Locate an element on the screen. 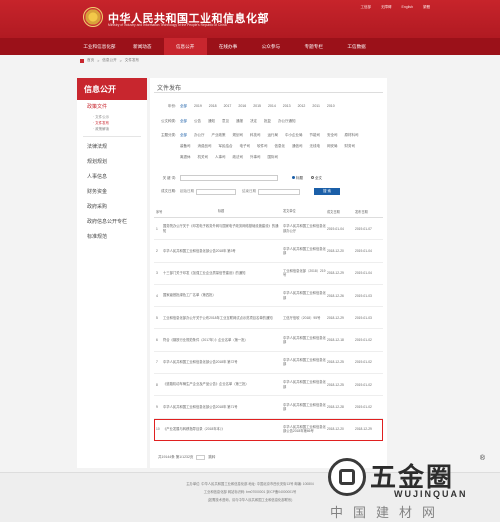  filter-option: 军民结合 is located at coordinates (226, 146).